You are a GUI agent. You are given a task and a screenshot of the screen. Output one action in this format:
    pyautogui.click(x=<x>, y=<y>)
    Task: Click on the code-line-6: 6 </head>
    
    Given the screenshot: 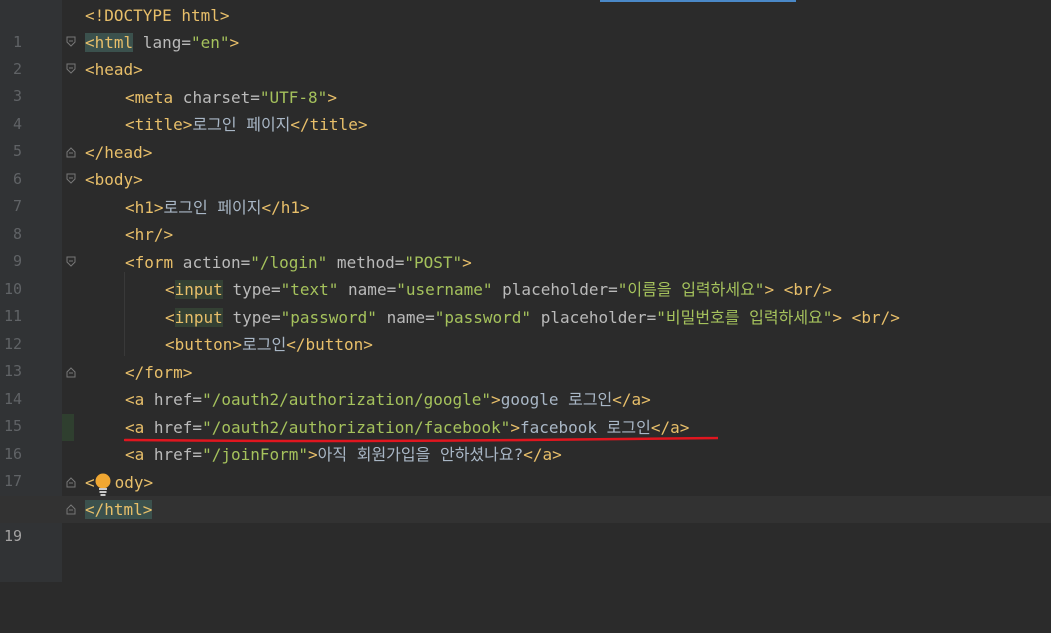 What is the action you would take?
    pyautogui.click(x=525, y=163)
    